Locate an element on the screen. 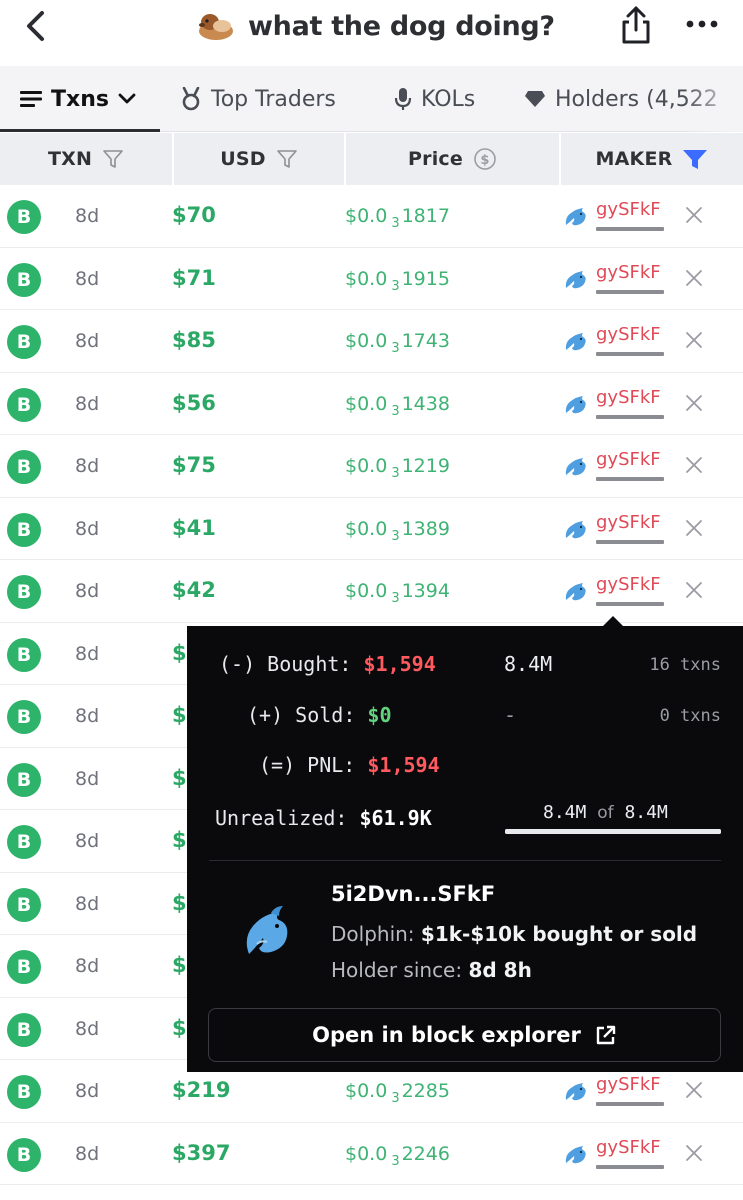 This screenshot has width=743, height=1200. column-label: TXN is located at coordinates (70, 159).